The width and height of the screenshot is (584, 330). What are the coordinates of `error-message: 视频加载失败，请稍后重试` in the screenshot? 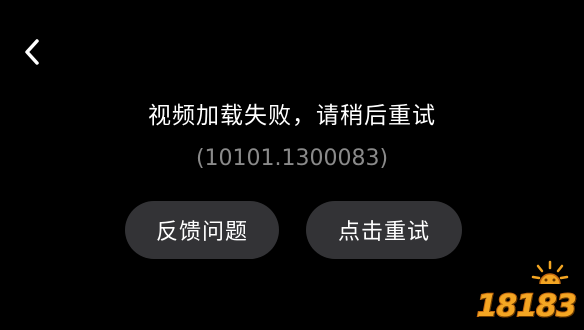 It's located at (292, 116).